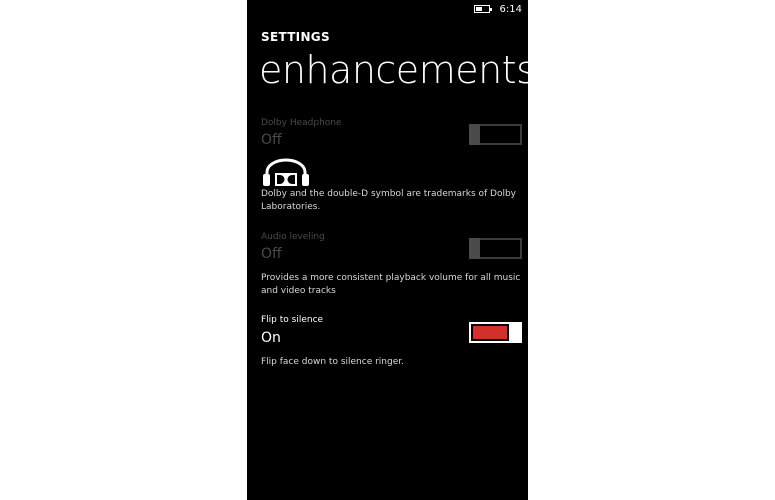  What do you see at coordinates (301, 123) in the screenshot?
I see `dolby-headphone-label: Dolby Headphone` at bounding box center [301, 123].